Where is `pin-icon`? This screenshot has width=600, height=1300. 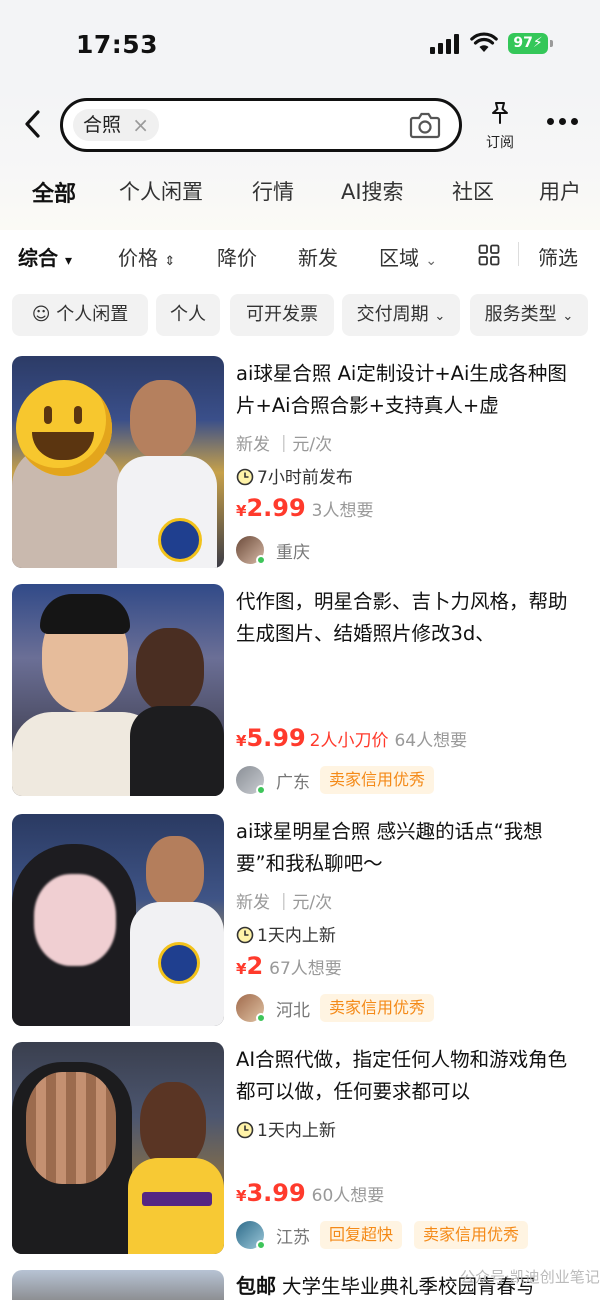
pin-icon is located at coordinates (500, 113).